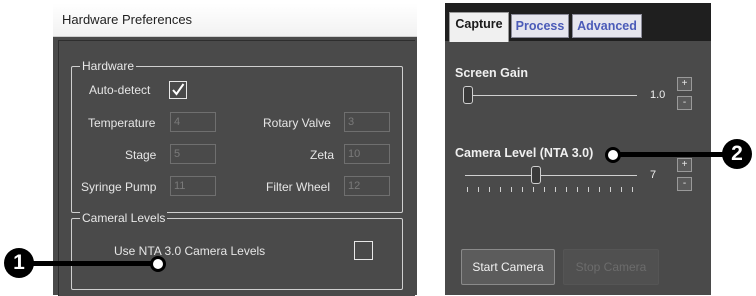 The height and width of the screenshot is (296, 756). What do you see at coordinates (193, 186) in the screenshot?
I see `syringe-pump-field: 11` at bounding box center [193, 186].